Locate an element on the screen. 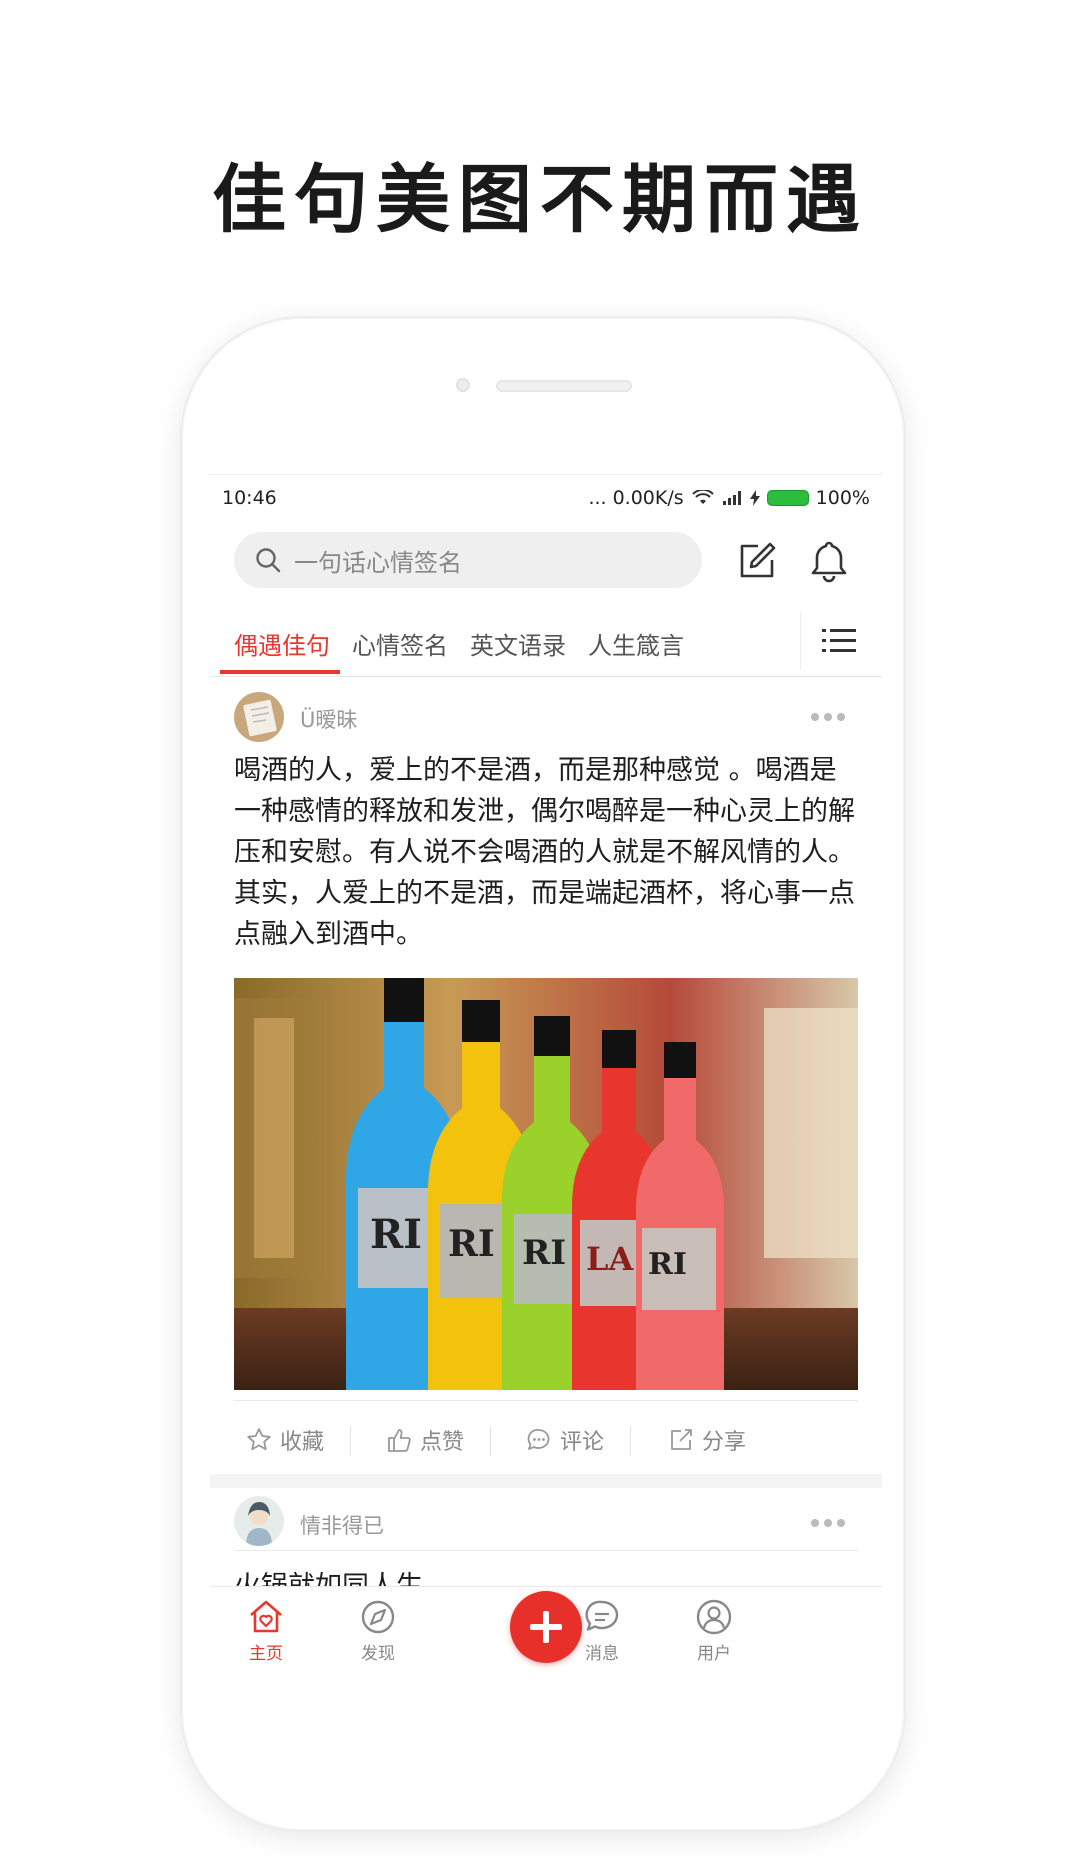 Image resolution: width=1080 pixels, height=1870 pixels. promo-headline: 佳句美图不期而遇 is located at coordinates (540, 200).